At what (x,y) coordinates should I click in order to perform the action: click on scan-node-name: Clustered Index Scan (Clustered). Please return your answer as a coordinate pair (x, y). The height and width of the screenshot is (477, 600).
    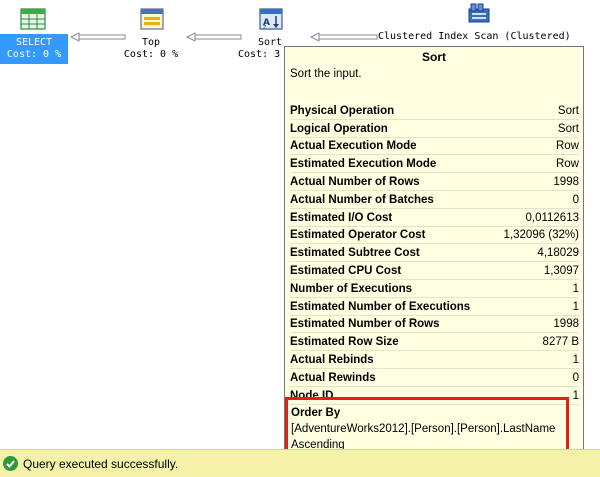
    Looking at the image, I should click on (474, 36).